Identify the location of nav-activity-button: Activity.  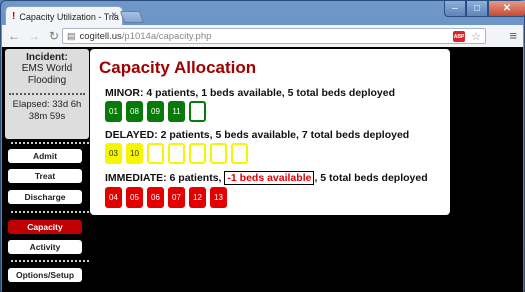
(45, 247).